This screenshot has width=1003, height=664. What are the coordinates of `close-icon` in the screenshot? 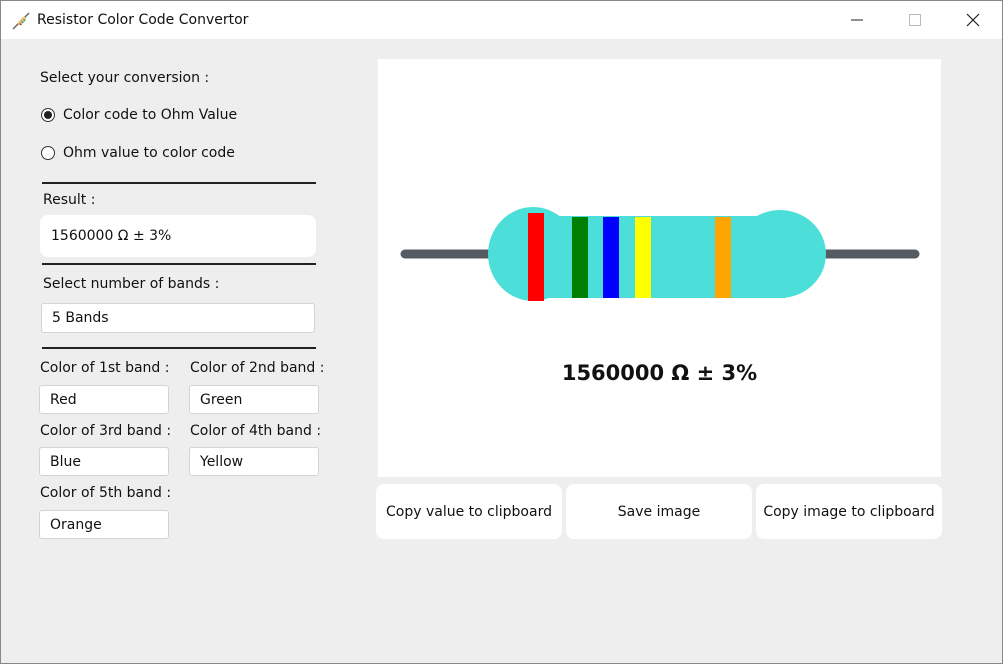 It's located at (973, 20).